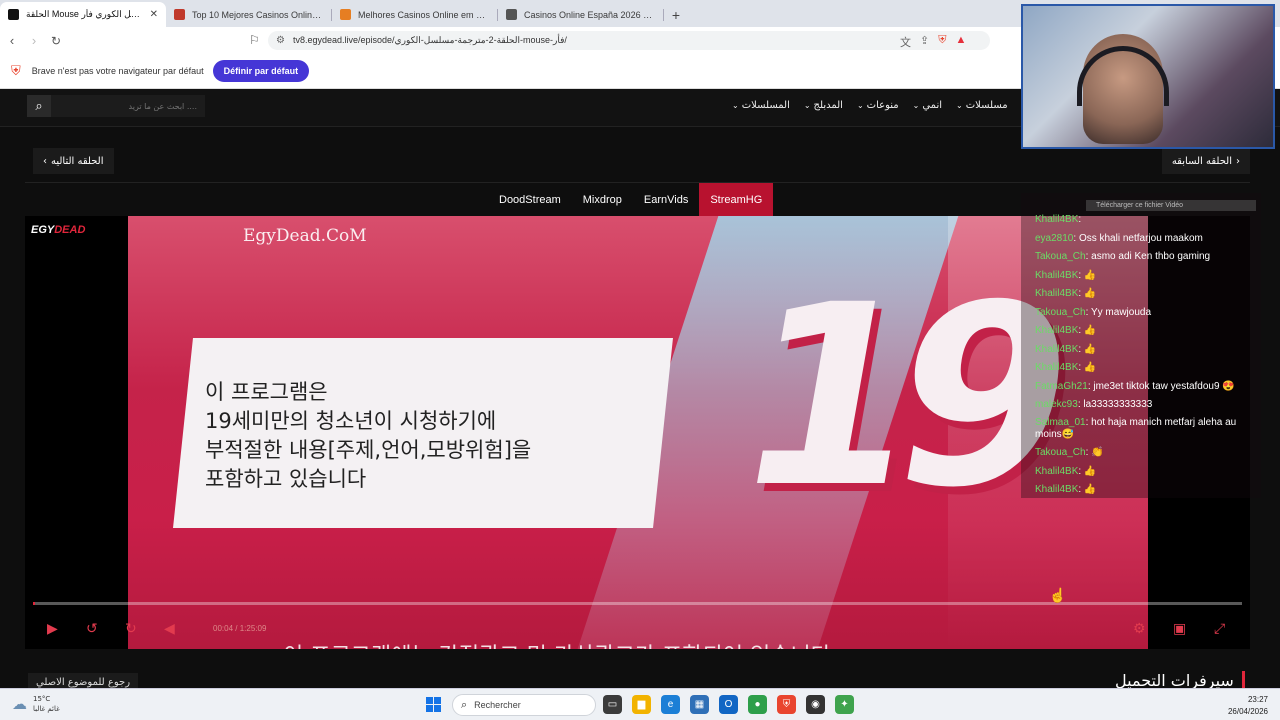 The height and width of the screenshot is (720, 1280). What do you see at coordinates (46, 709) in the screenshot?
I see `weather-description: غائم غالبا` at bounding box center [46, 709].